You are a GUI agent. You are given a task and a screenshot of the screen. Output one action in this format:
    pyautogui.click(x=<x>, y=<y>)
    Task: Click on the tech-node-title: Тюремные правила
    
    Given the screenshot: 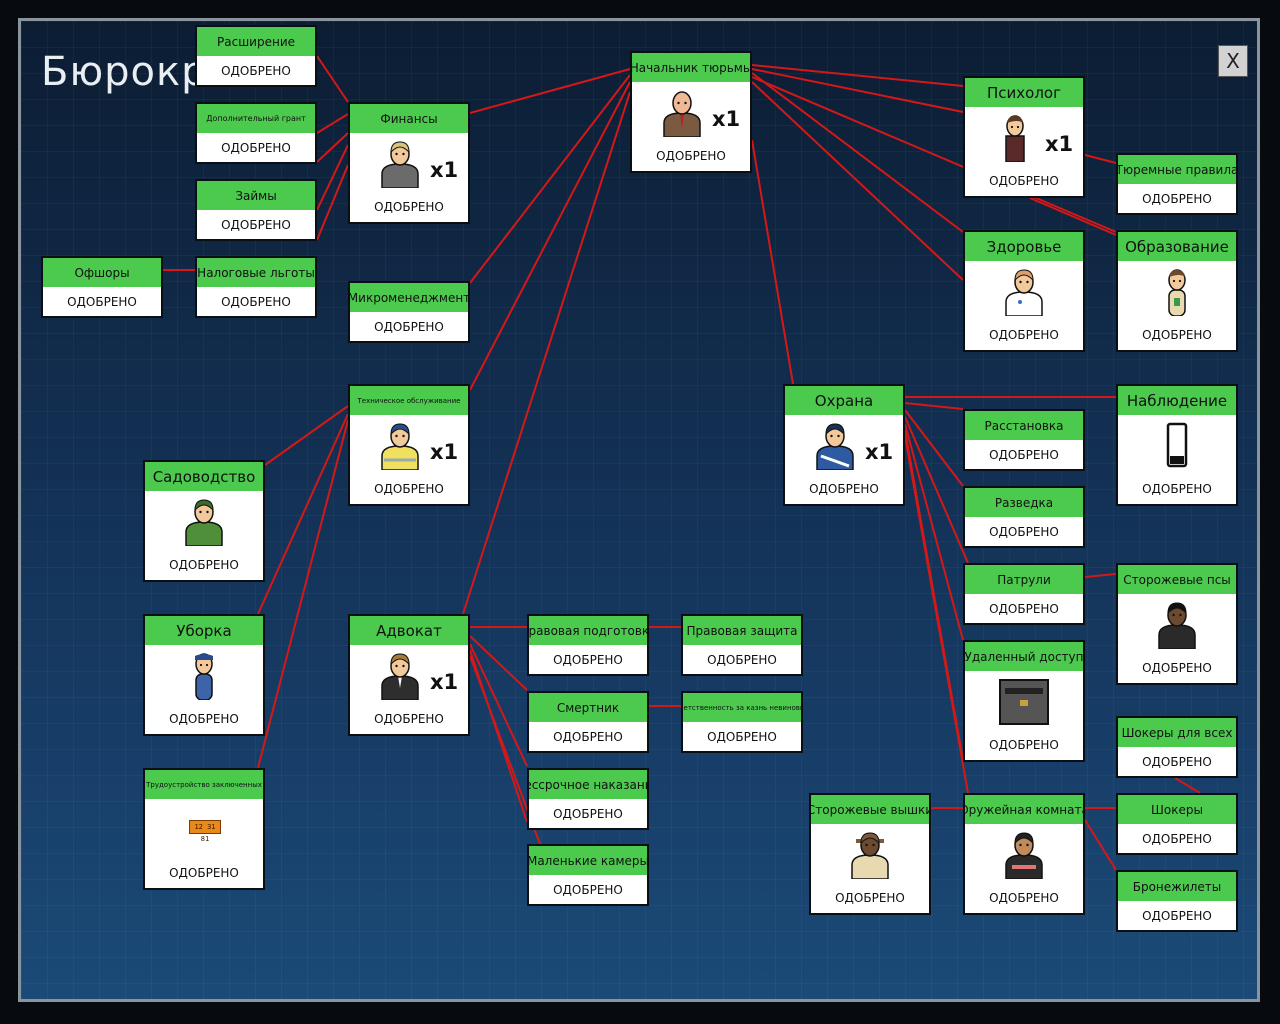 What is the action you would take?
    pyautogui.click(x=1177, y=169)
    